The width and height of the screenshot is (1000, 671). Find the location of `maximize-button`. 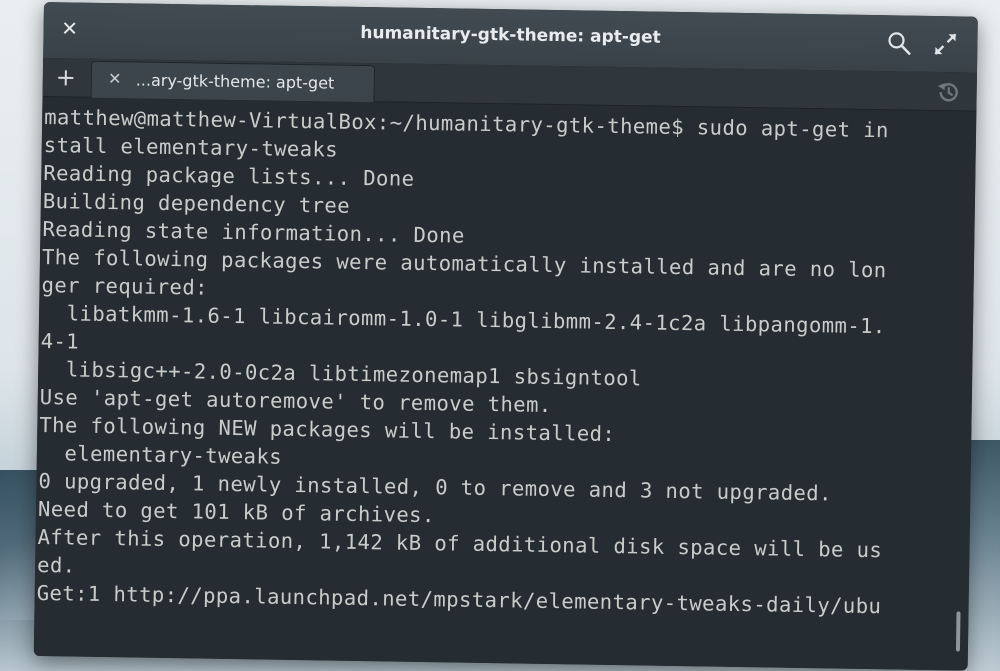

maximize-button is located at coordinates (945, 44).